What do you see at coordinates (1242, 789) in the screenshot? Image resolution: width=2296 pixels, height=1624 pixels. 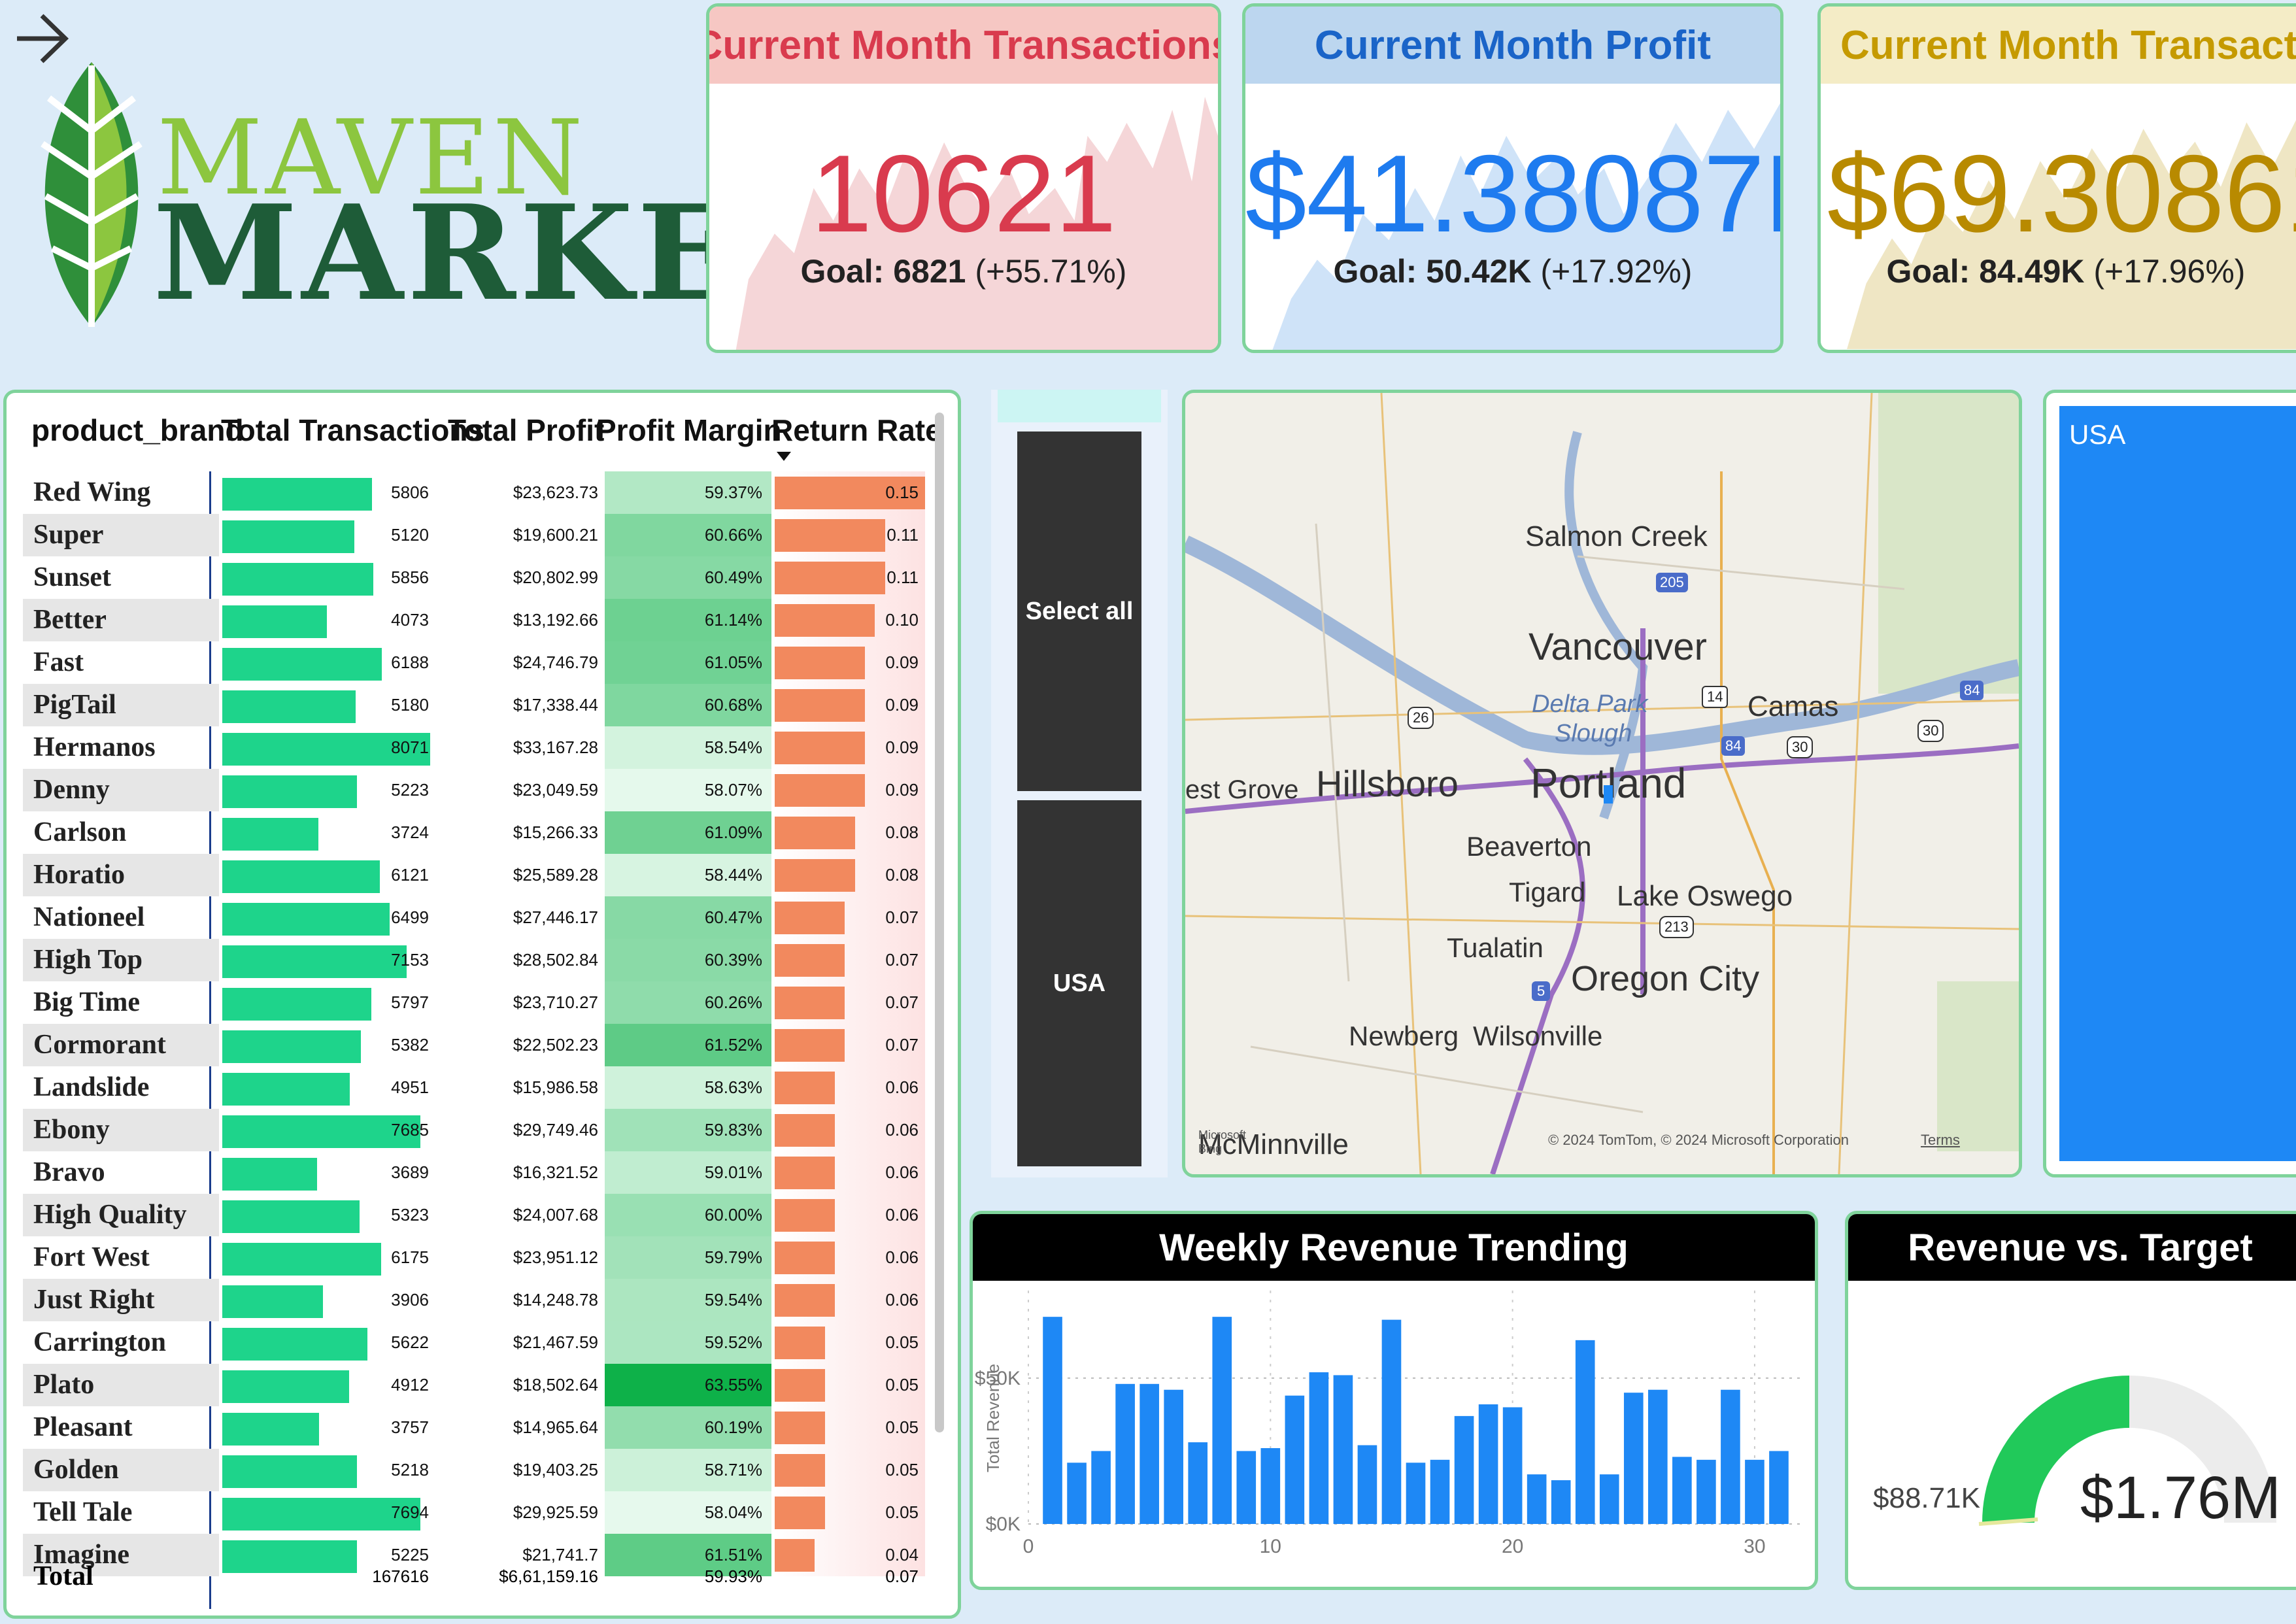 I see `map-label: est Grove` at bounding box center [1242, 789].